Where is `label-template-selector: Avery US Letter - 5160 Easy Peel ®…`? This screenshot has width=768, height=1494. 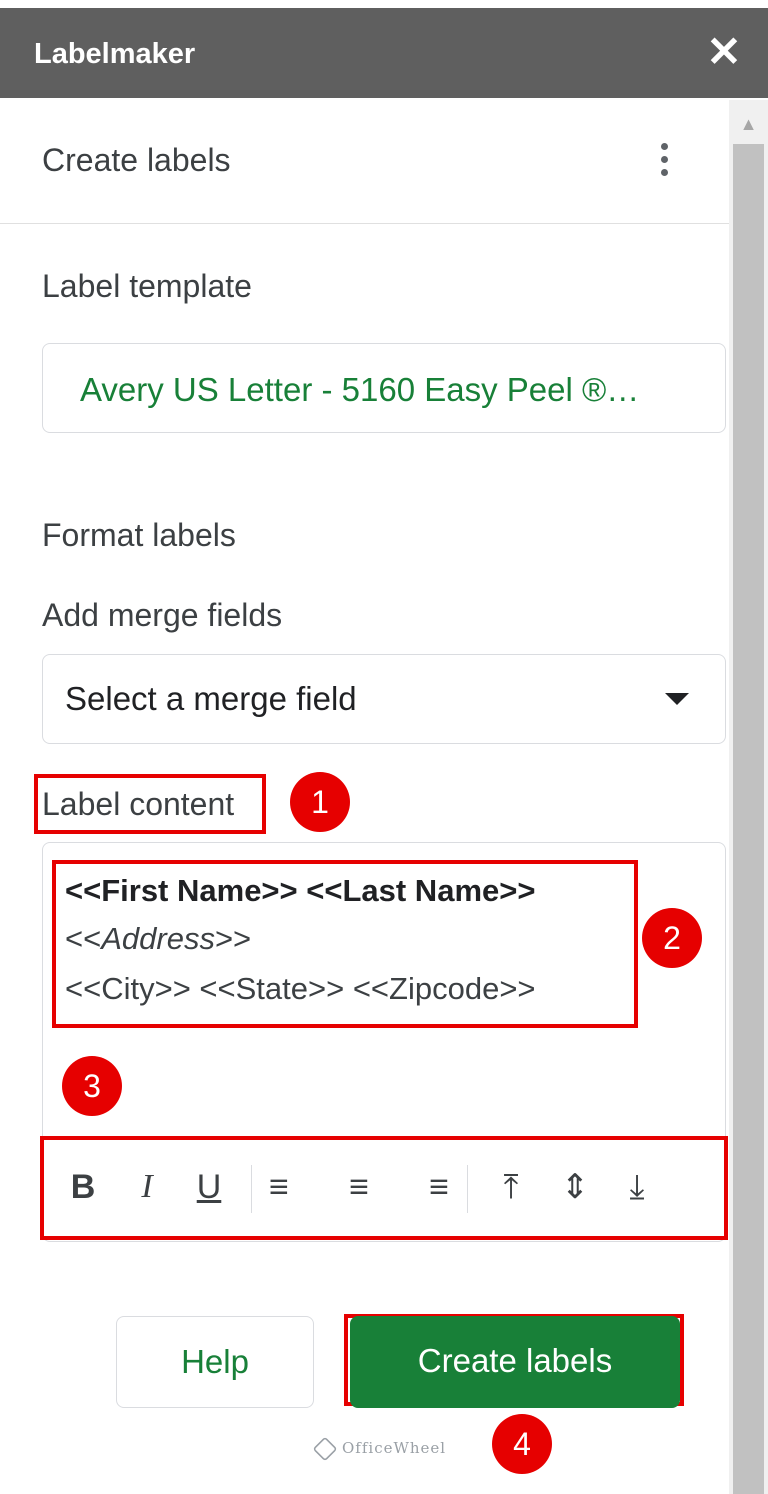
label-template-selector: Avery US Letter - 5160 Easy Peel ®… is located at coordinates (384, 388).